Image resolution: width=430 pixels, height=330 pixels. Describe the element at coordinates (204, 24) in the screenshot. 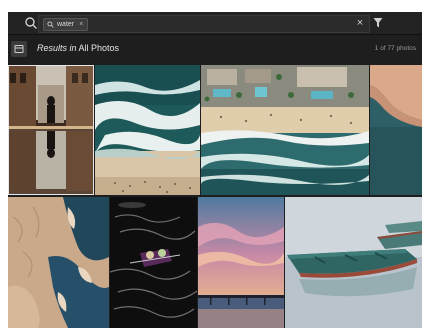

I see `search-input: water ×` at that location.